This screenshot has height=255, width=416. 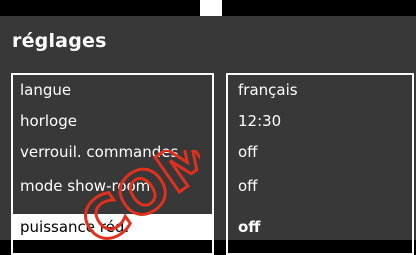 I want to click on value-puissance-red: off, so click(x=249, y=227).